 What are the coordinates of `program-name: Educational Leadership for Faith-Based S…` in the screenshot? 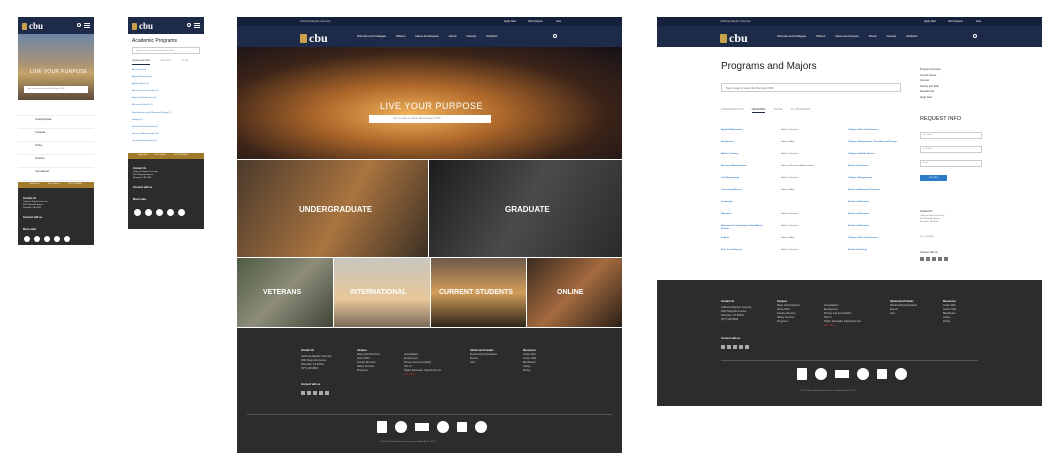 It's located at (746, 228).